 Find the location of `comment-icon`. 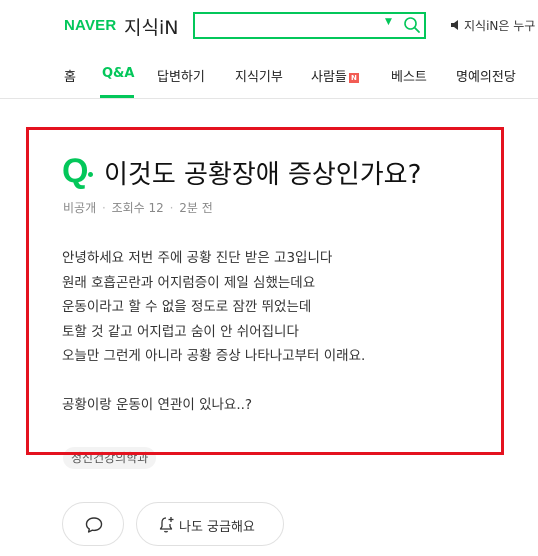

comment-icon is located at coordinates (94, 525).